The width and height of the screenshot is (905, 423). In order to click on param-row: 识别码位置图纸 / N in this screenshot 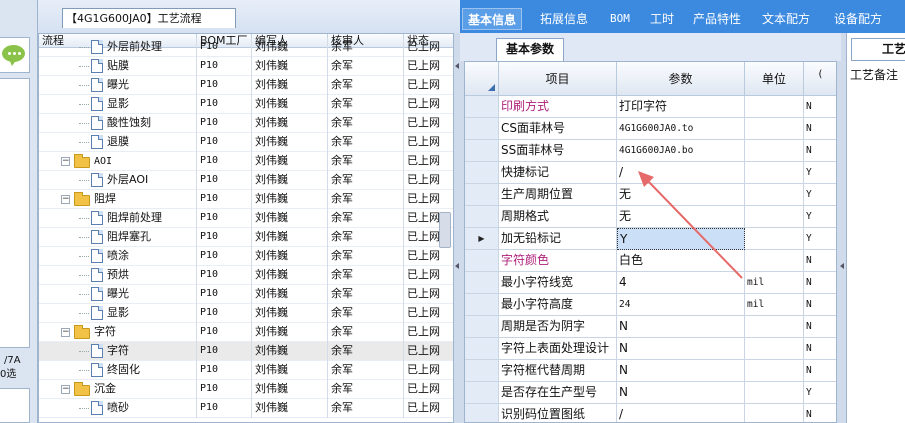, I will do `click(650, 413)`.